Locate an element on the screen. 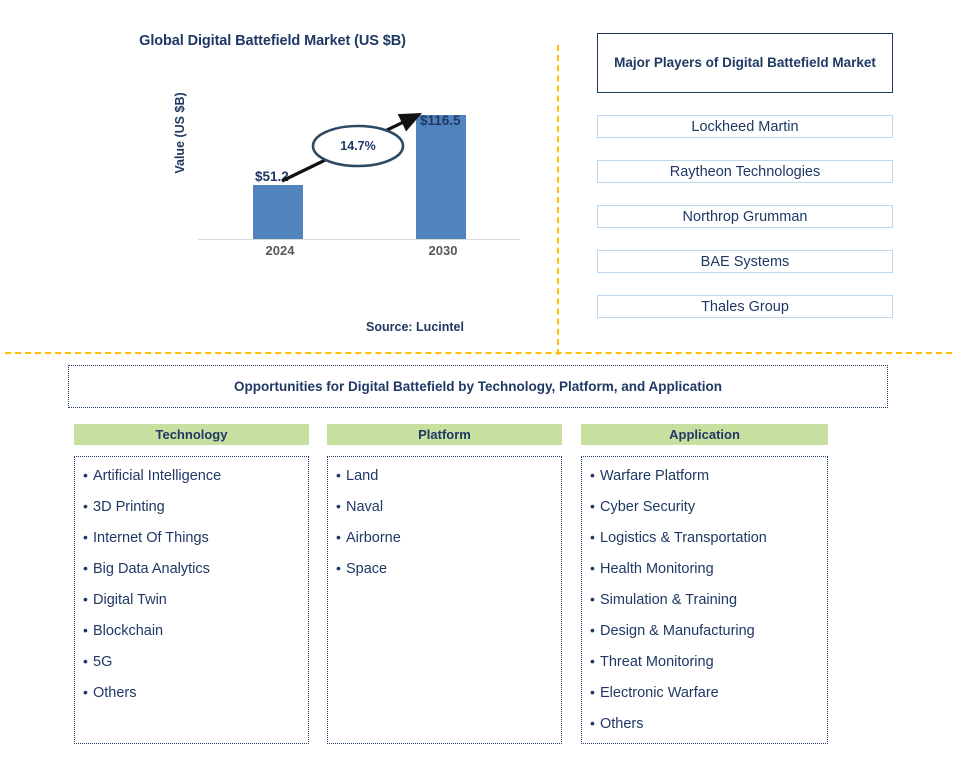 This screenshot has width=957, height=763. list-item: • Digital Twin is located at coordinates (192, 600).